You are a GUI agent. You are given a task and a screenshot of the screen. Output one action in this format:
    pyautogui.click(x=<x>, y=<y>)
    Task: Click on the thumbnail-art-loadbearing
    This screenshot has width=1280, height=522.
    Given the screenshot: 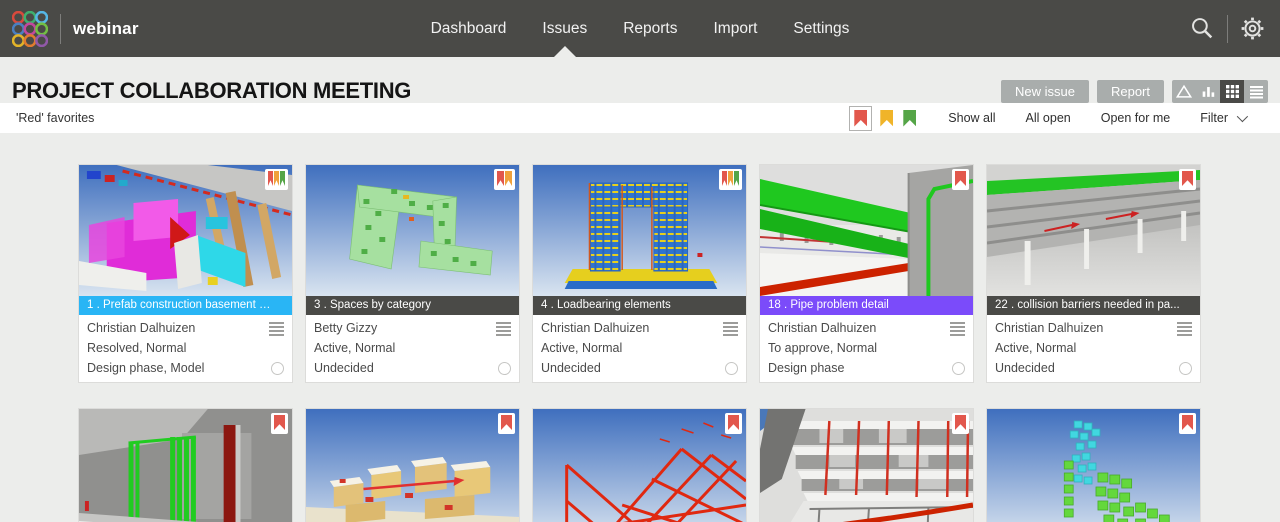 What is the action you would take?
    pyautogui.click(x=639, y=230)
    